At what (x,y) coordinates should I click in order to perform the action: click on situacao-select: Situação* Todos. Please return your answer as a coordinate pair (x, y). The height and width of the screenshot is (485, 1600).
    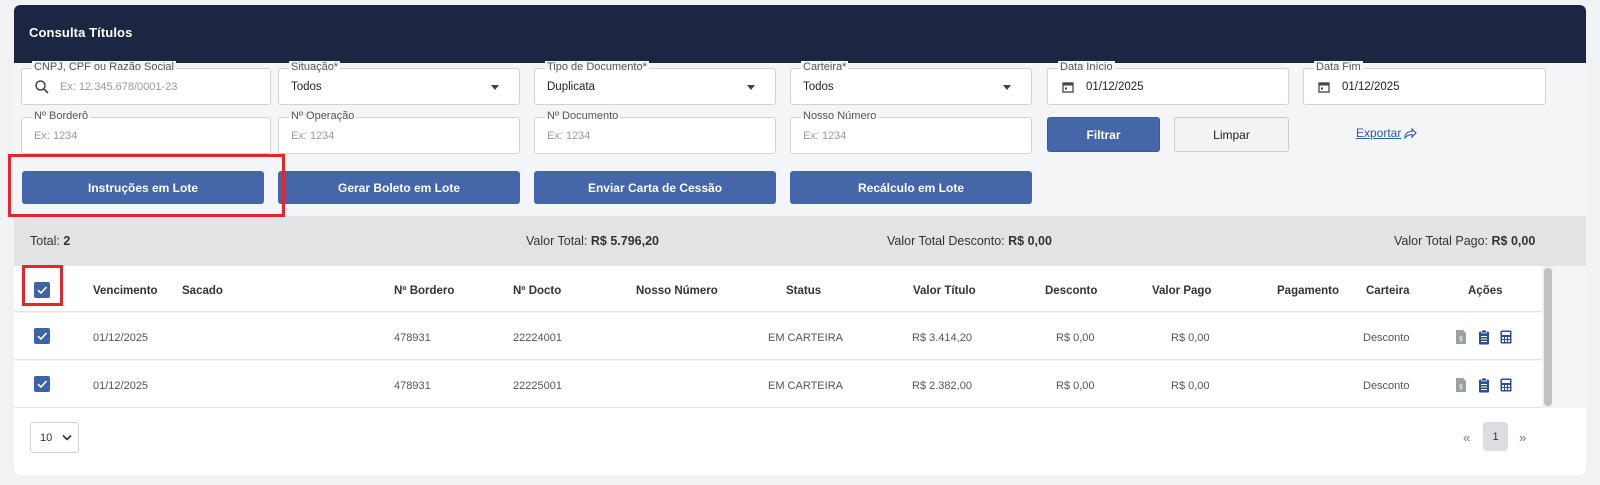
    Looking at the image, I should click on (399, 83).